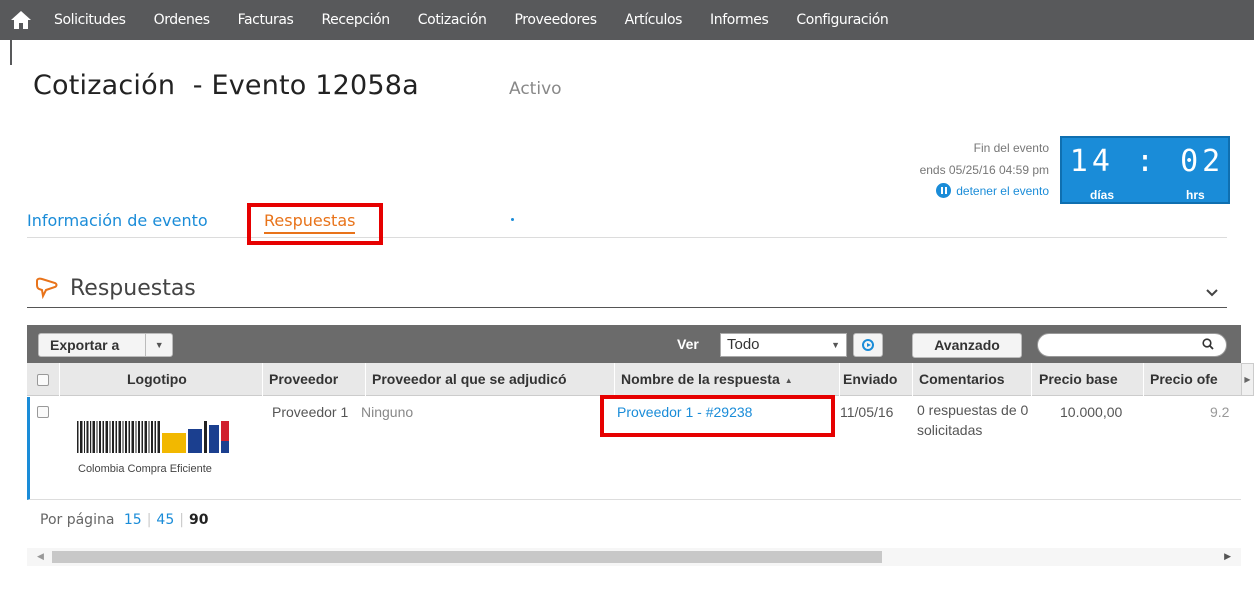 The height and width of the screenshot is (590, 1254). What do you see at coordinates (535, 89) in the screenshot?
I see `status-label: Activo` at bounding box center [535, 89].